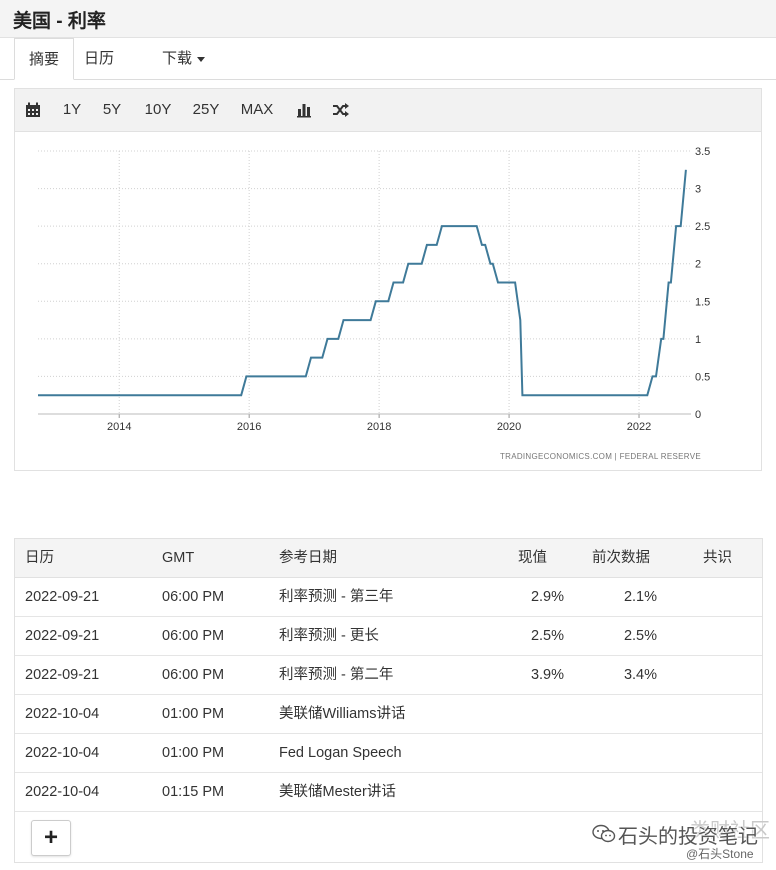 The image size is (776, 870). Describe the element at coordinates (388, 19) in the screenshot. I see `page-header: 美国 - 利率` at that location.